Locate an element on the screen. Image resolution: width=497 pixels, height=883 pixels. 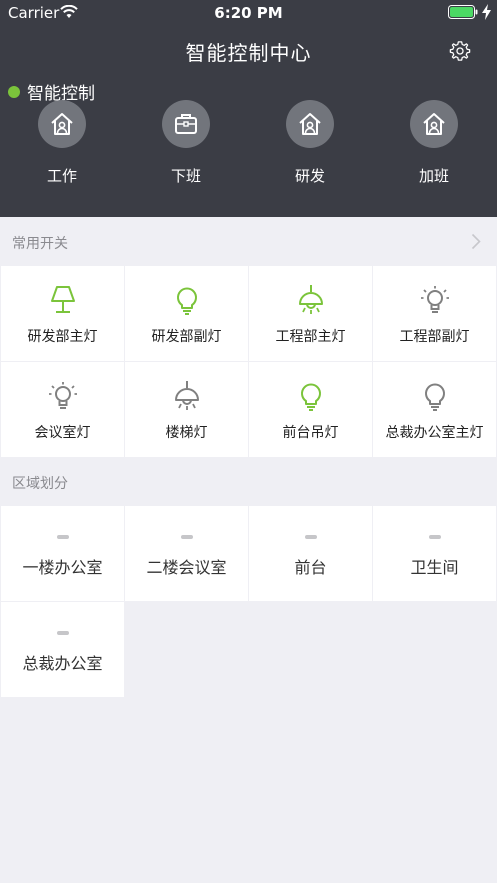
mode-label: 加班 is located at coordinates (433, 176).